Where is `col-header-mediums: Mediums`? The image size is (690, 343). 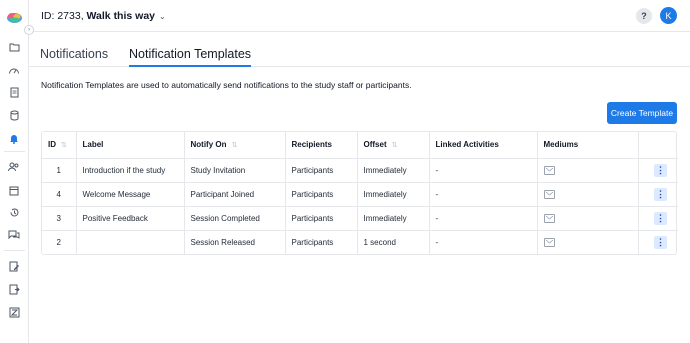 col-header-mediums: Mediums is located at coordinates (588, 145).